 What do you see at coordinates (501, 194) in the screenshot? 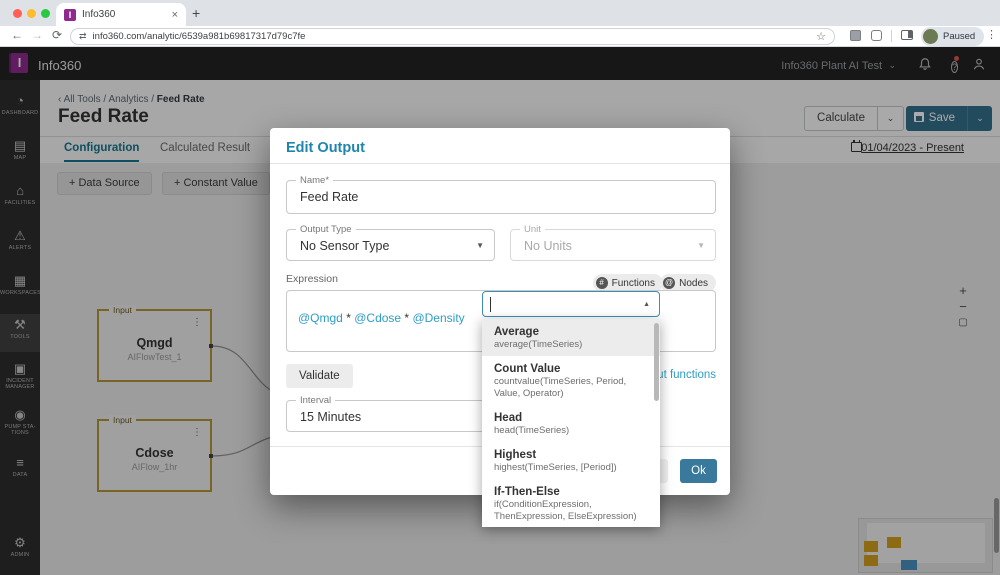
I see `name-field: Name* Feed Rate` at bounding box center [501, 194].